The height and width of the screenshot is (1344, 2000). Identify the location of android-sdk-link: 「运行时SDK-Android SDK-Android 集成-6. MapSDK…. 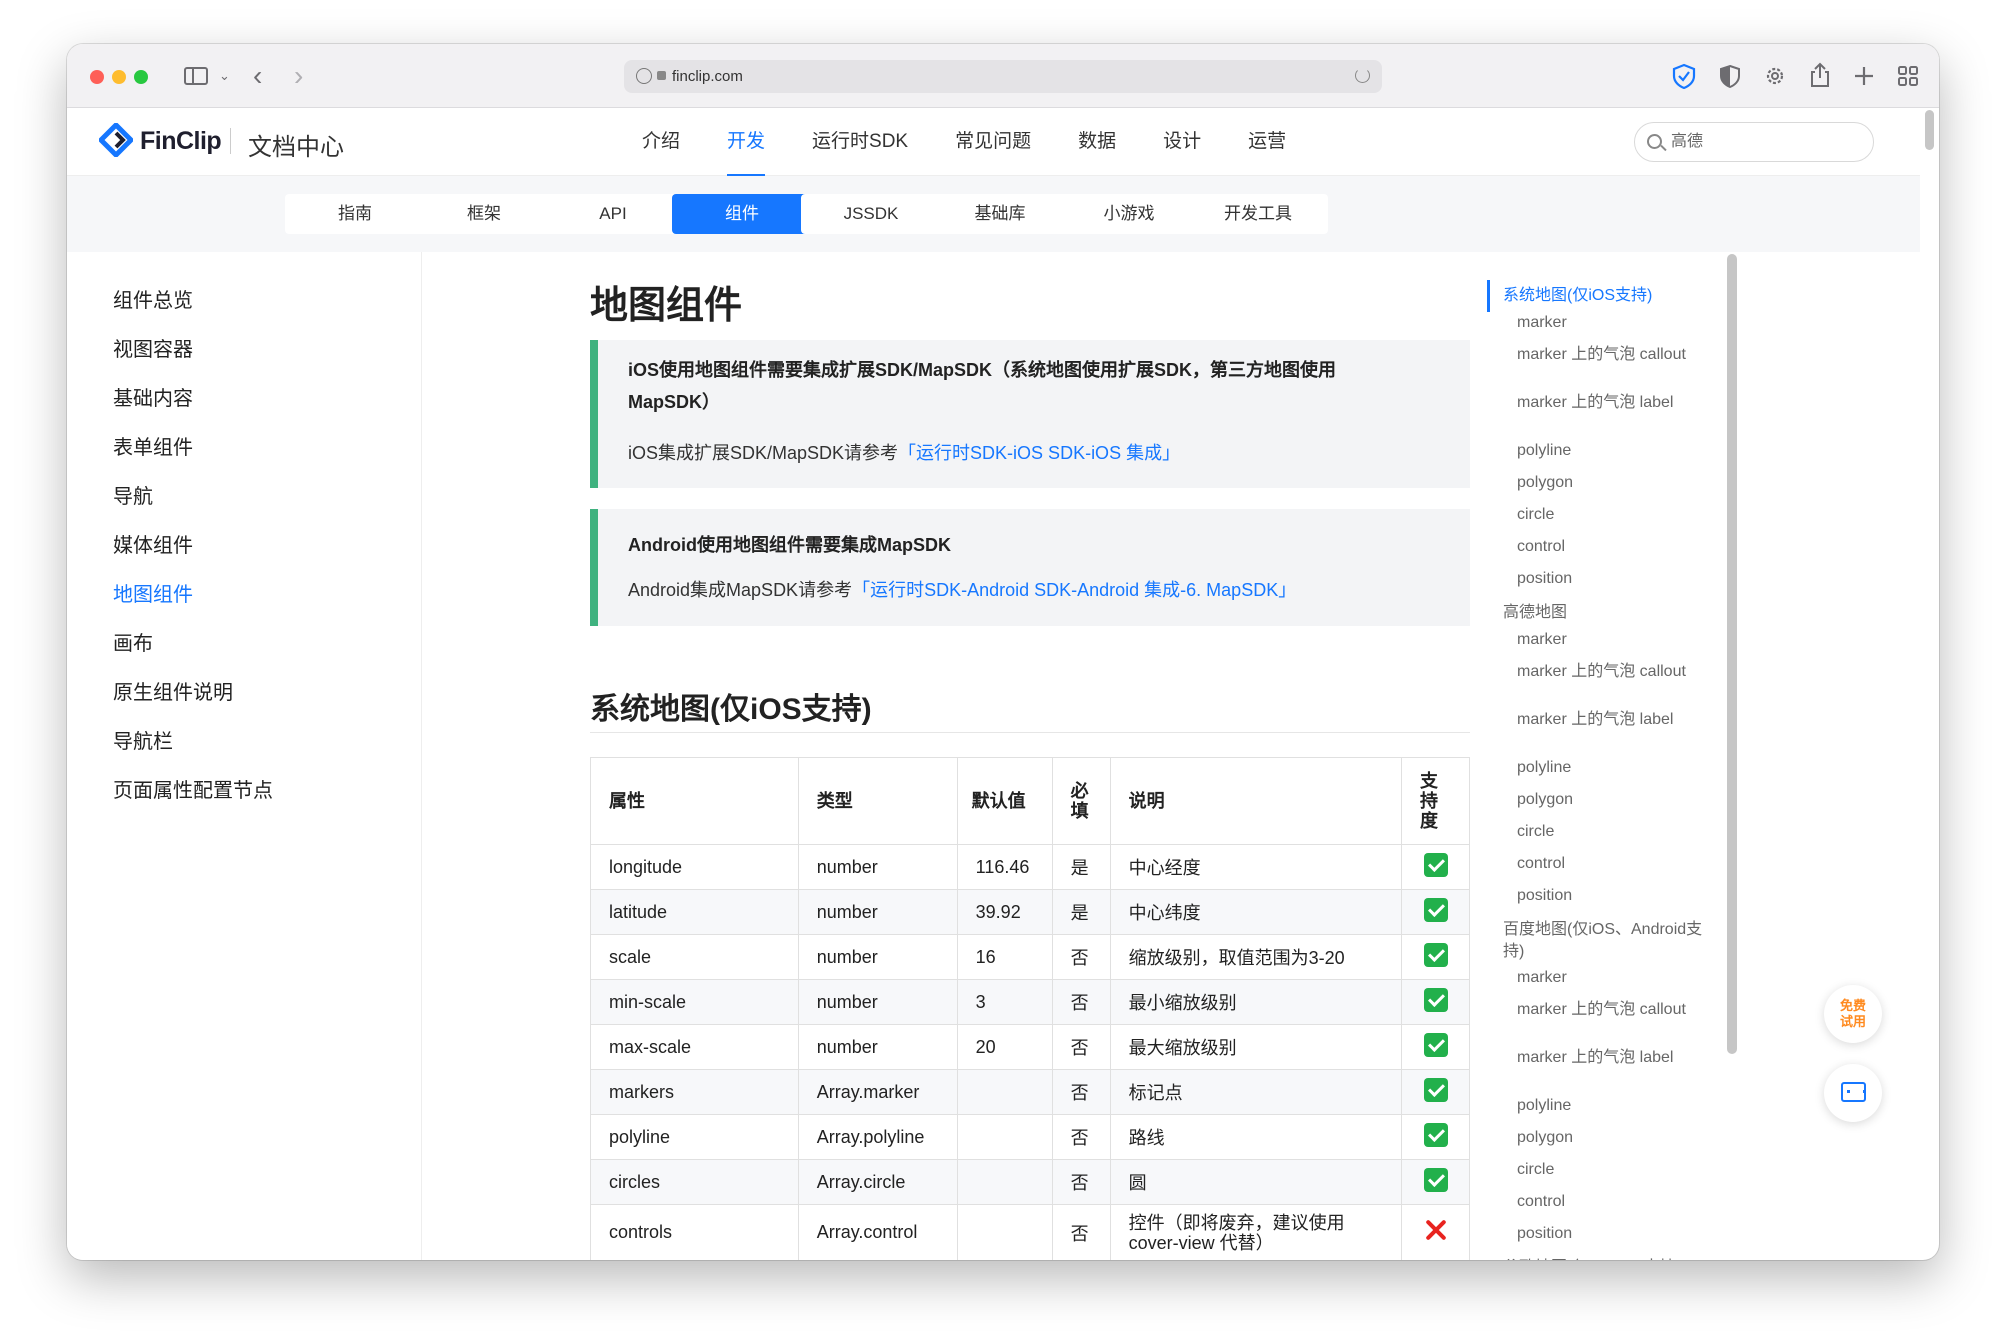
(1074, 590).